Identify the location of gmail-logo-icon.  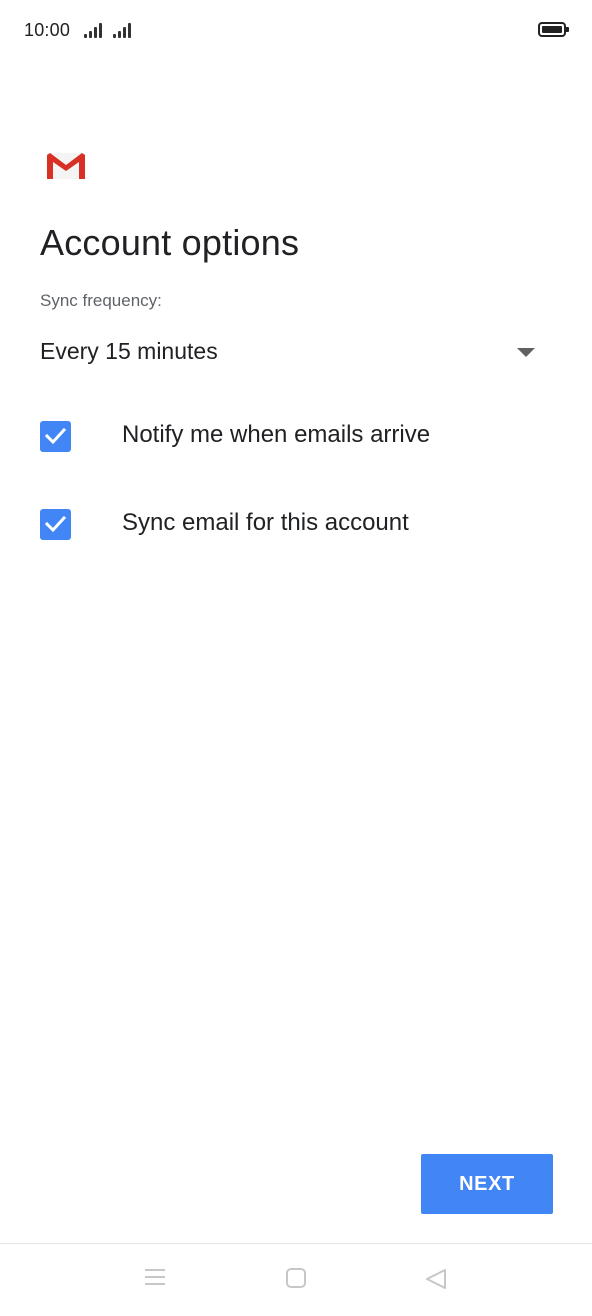
(66, 166).